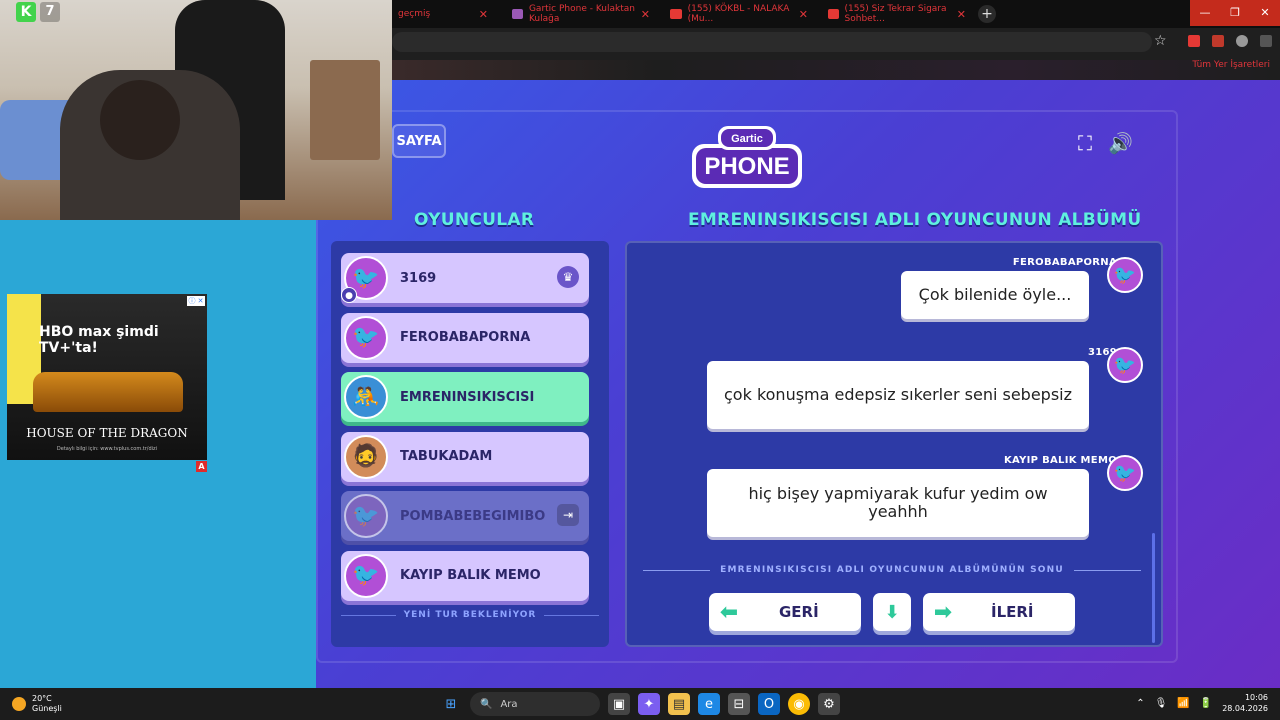 The image size is (1280, 720). I want to click on tab-label: geçmiş, so click(414, 14).